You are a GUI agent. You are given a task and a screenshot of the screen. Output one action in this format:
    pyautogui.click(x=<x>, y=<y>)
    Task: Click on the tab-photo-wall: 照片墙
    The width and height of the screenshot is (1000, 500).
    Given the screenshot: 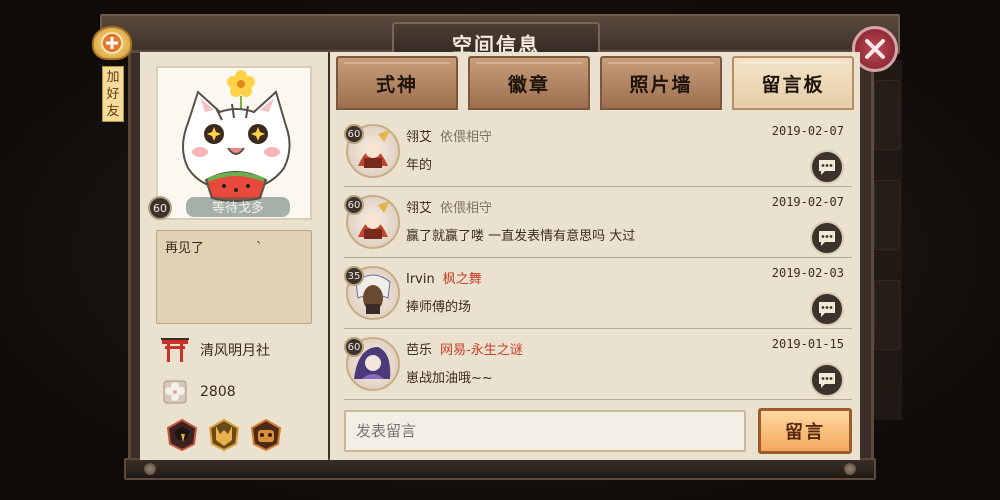 What is the action you would take?
    pyautogui.click(x=661, y=83)
    